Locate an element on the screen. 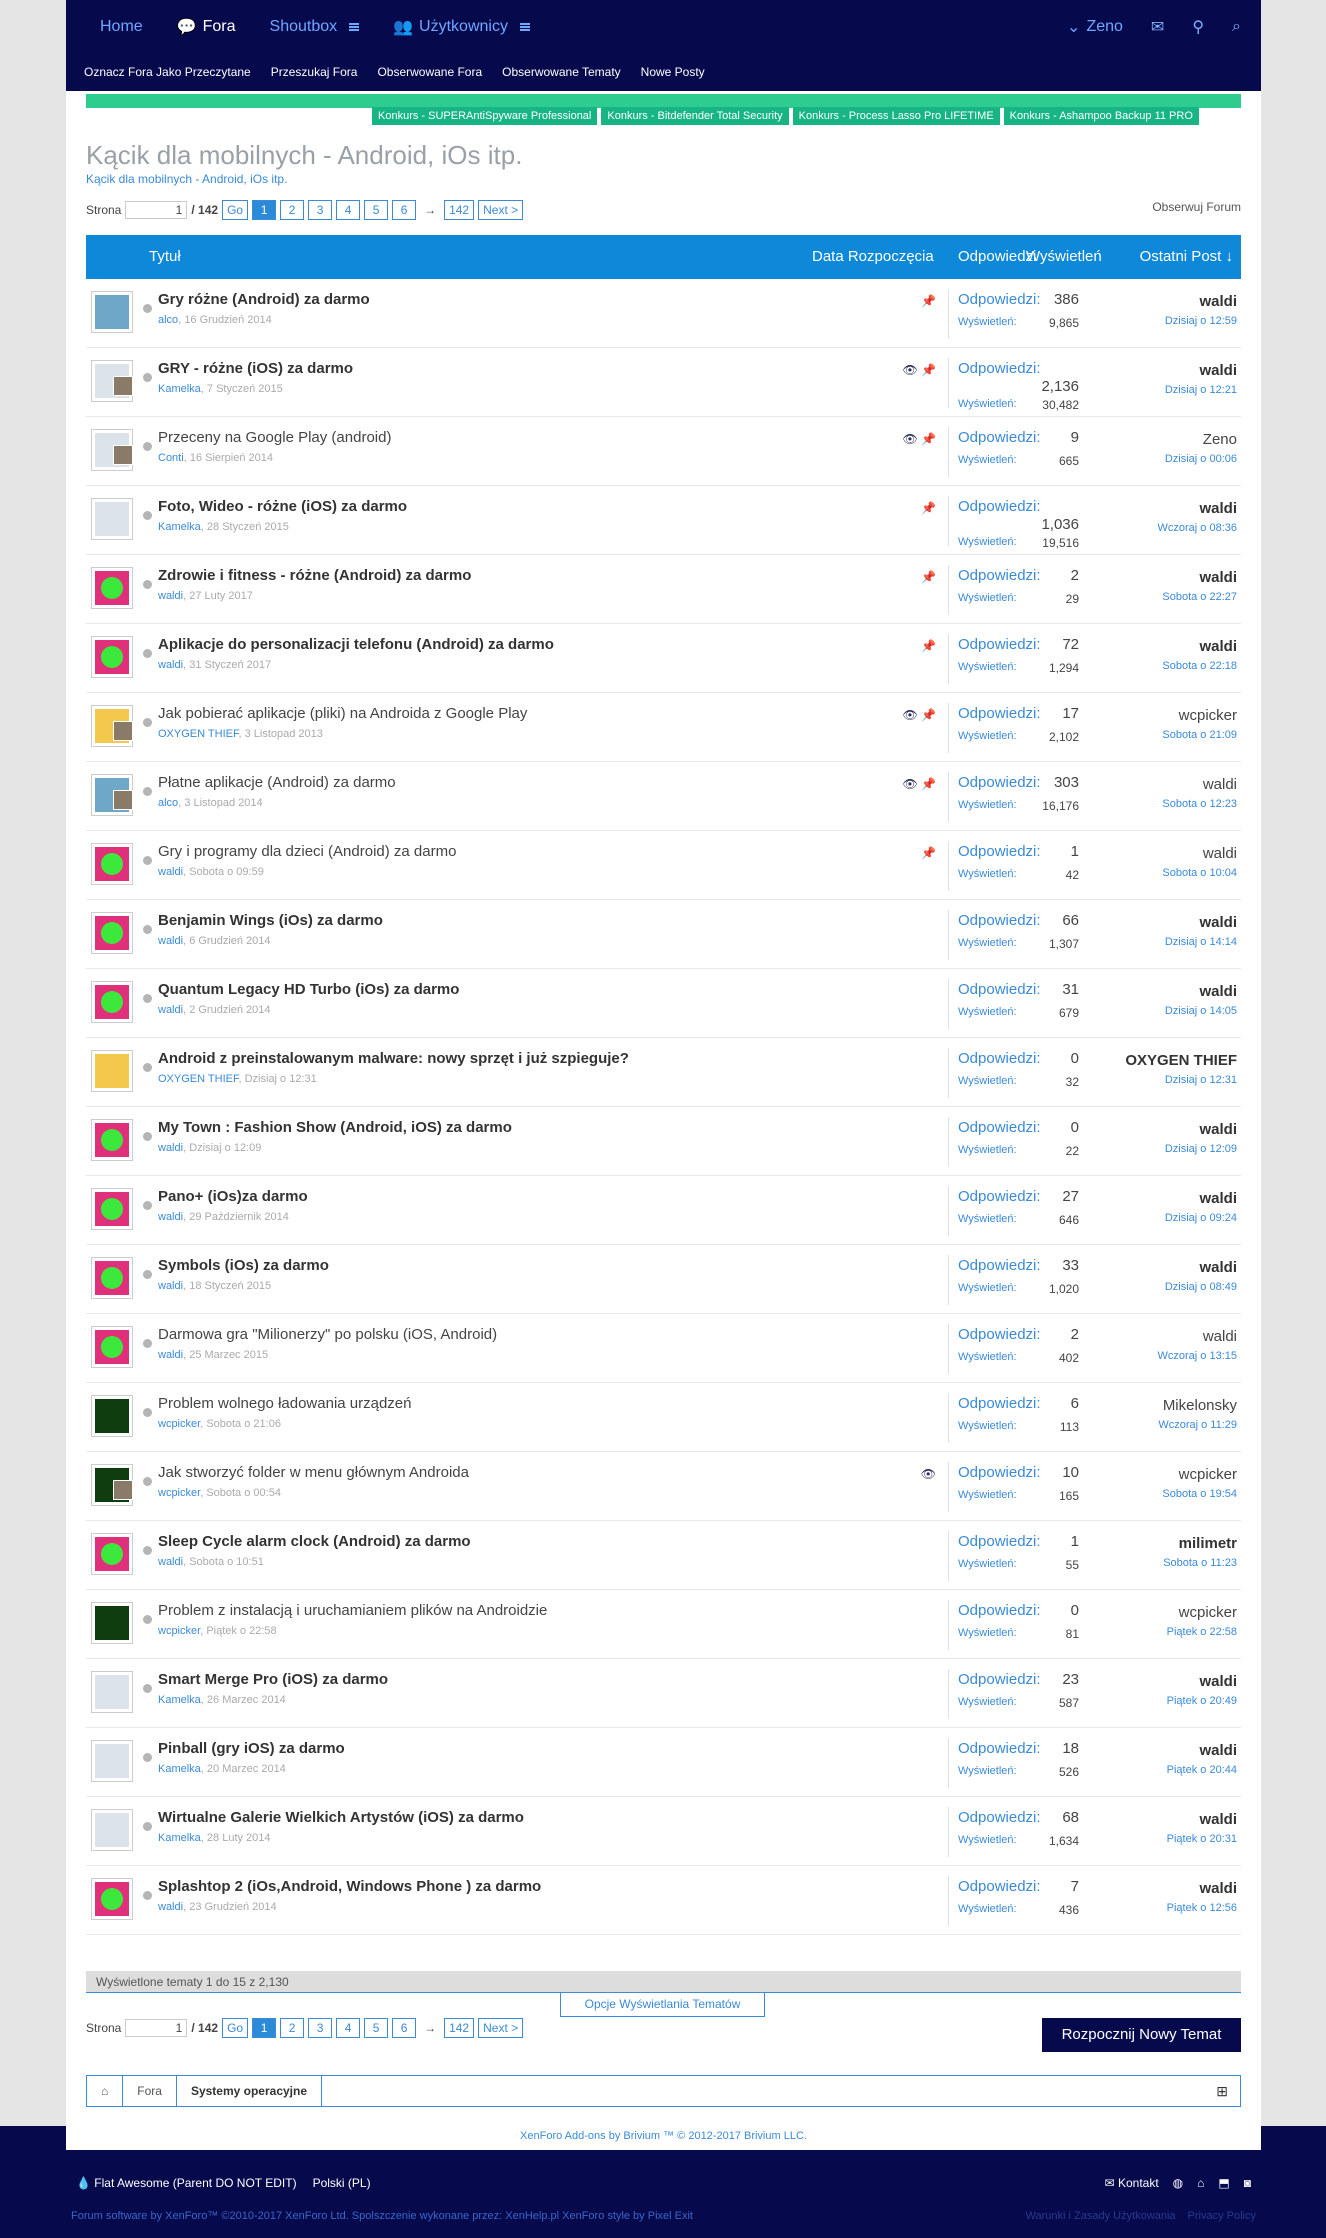 The height and width of the screenshot is (2238, 1326). contact-link: ✉ Kontakt is located at coordinates (1132, 2183).